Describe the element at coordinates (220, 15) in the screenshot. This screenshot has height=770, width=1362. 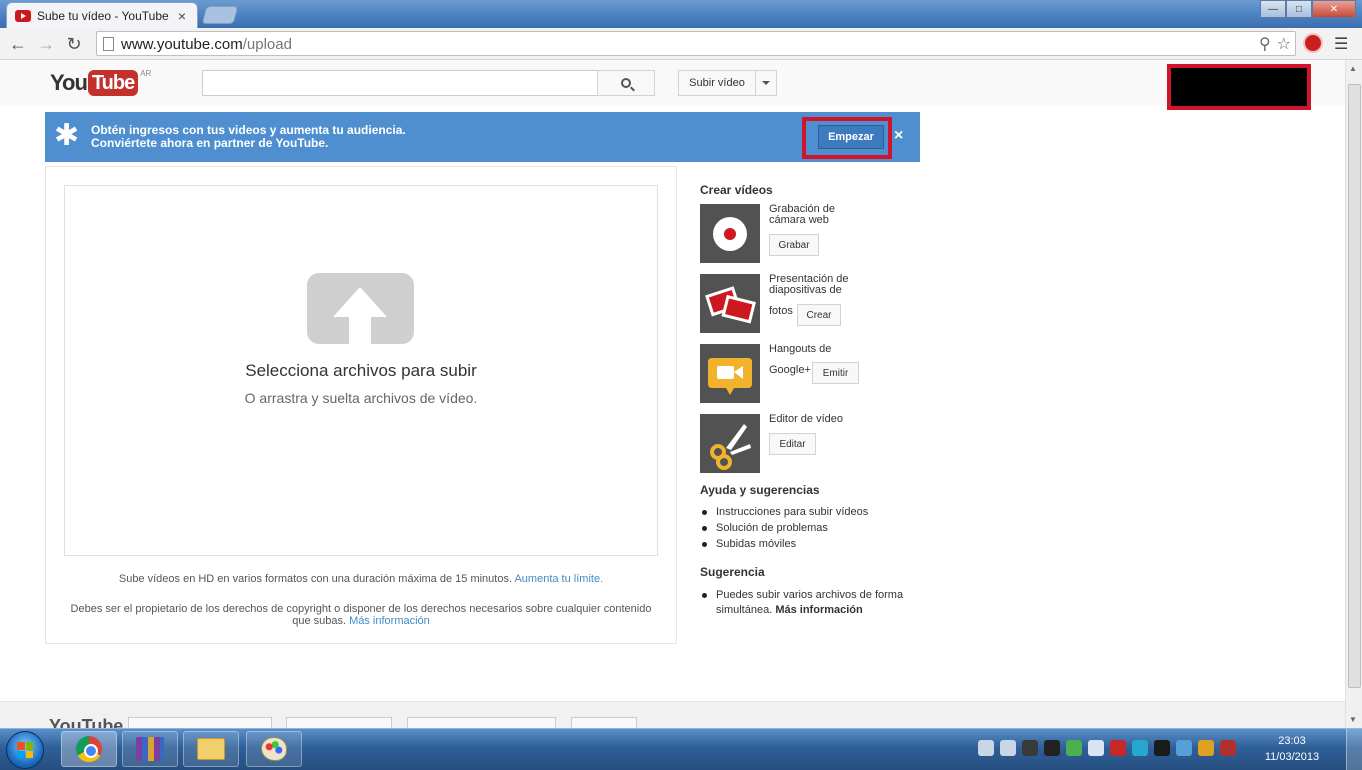
I see `new-tab-button` at that location.